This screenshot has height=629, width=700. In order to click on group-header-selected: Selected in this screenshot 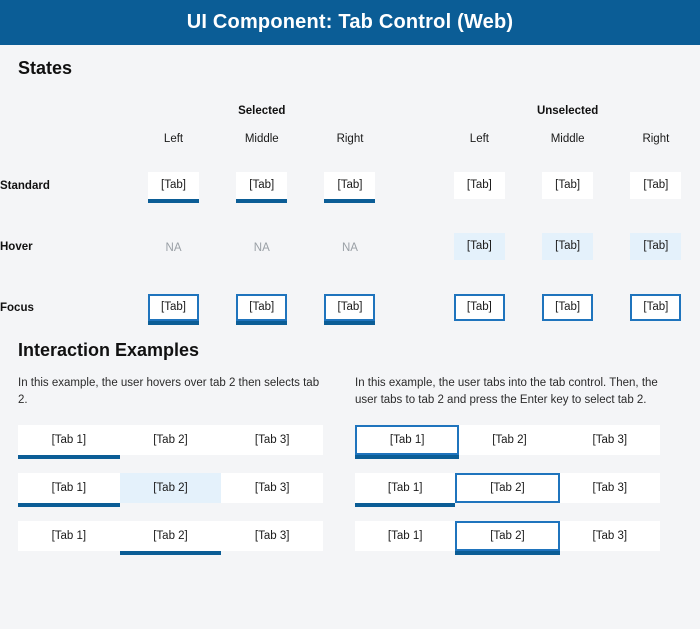, I will do `click(262, 111)`.